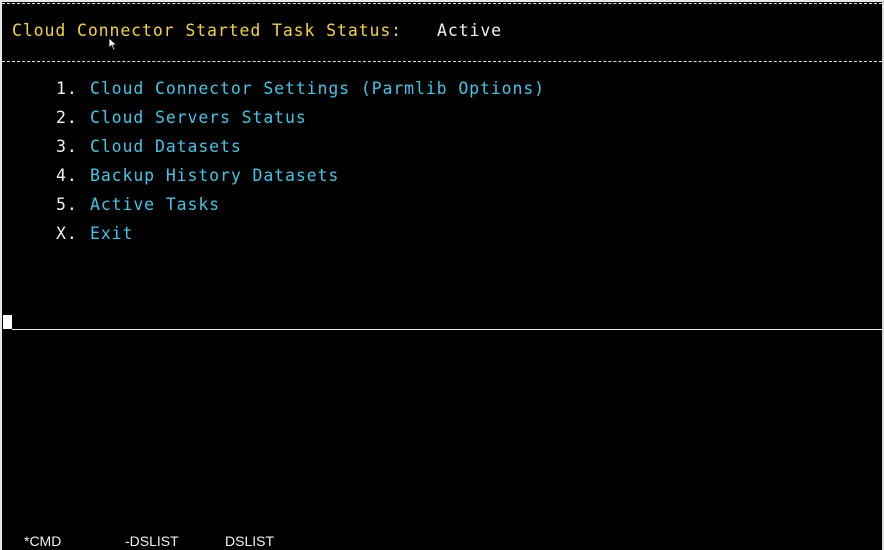 The width and height of the screenshot is (884, 550). Describe the element at coordinates (442, 541) in the screenshot. I see `status-bar: *CMD -DSLIST DSLIST` at that location.